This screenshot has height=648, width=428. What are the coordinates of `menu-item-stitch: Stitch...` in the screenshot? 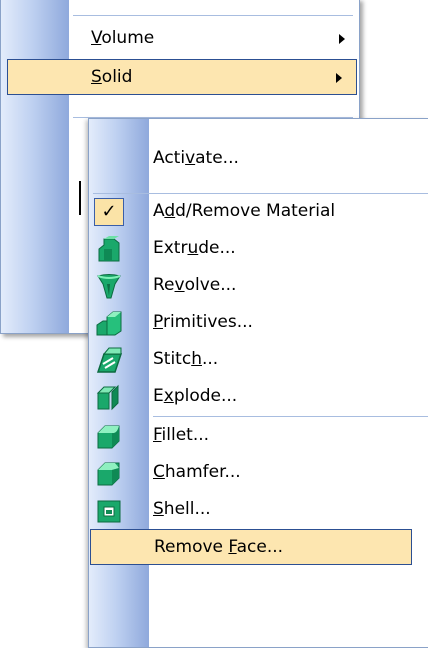 It's located at (258, 360).